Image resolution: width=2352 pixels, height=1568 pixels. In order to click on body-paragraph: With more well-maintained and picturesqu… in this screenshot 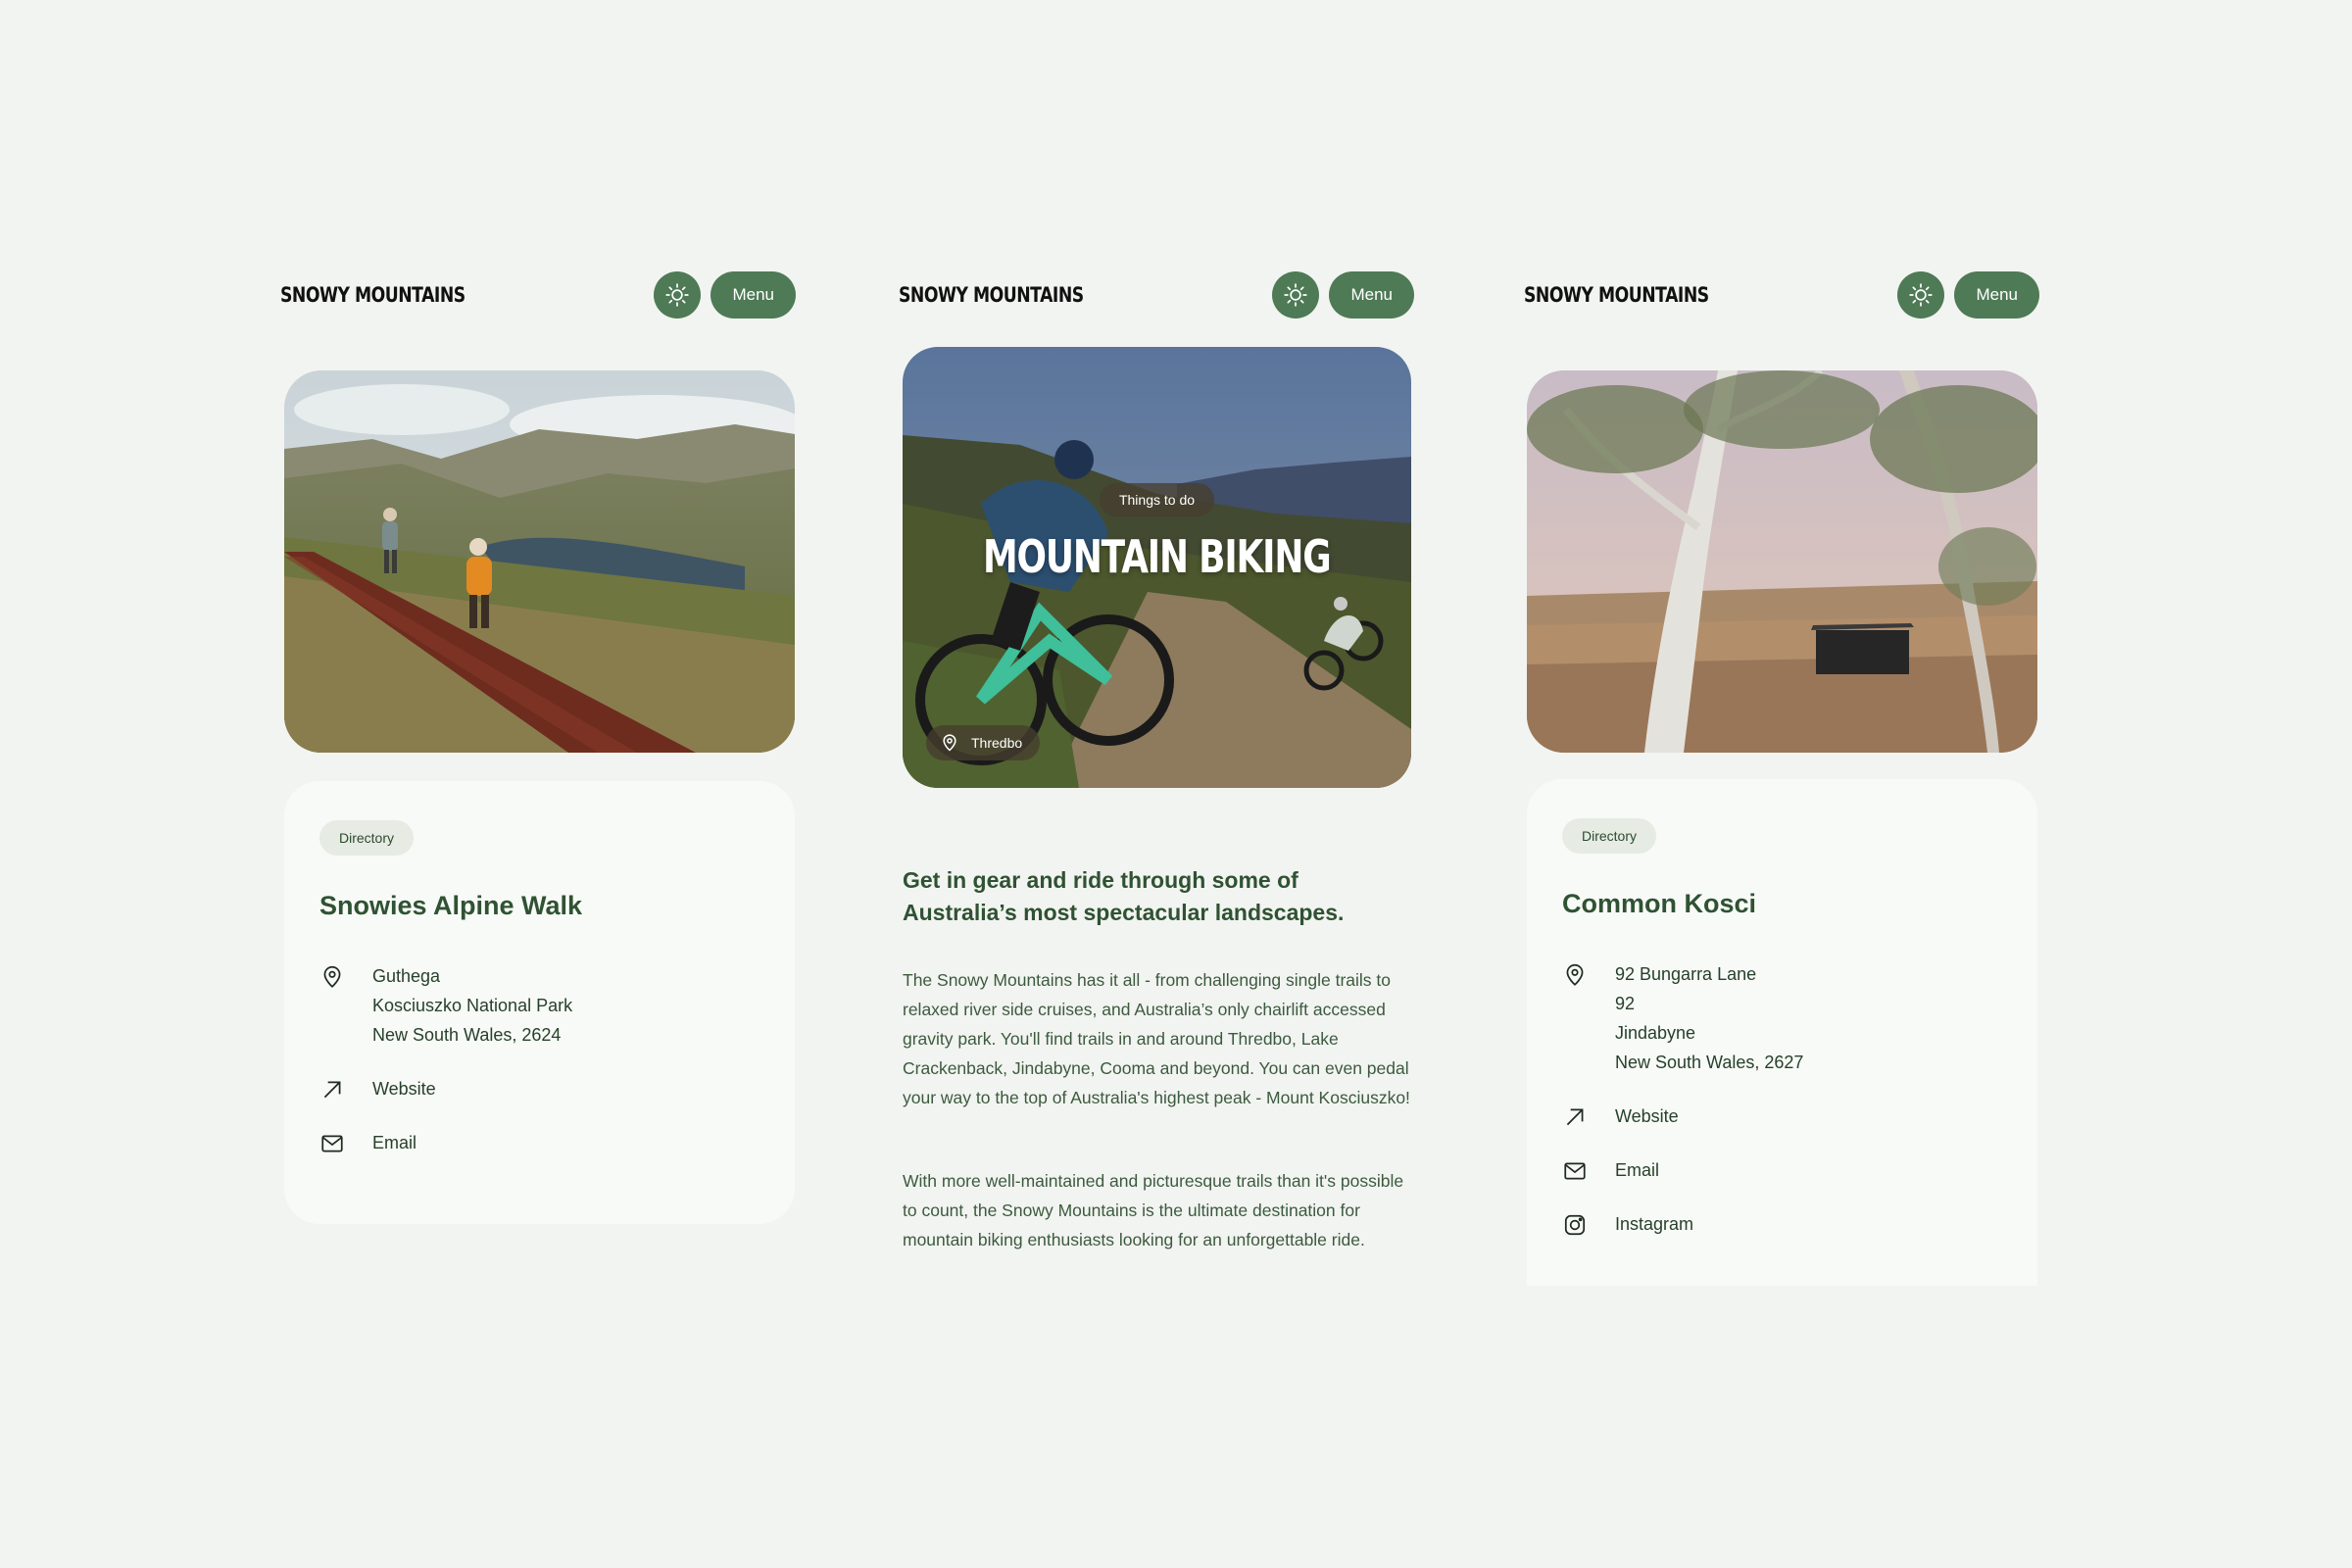, I will do `click(1153, 1210)`.